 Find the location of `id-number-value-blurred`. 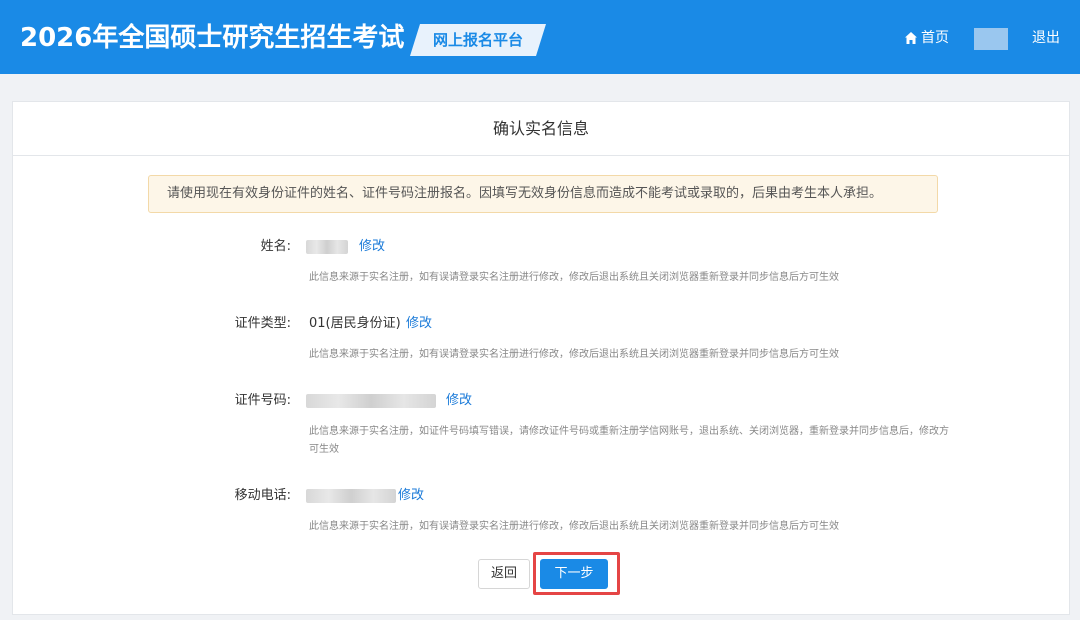

id-number-value-blurred is located at coordinates (371, 401).